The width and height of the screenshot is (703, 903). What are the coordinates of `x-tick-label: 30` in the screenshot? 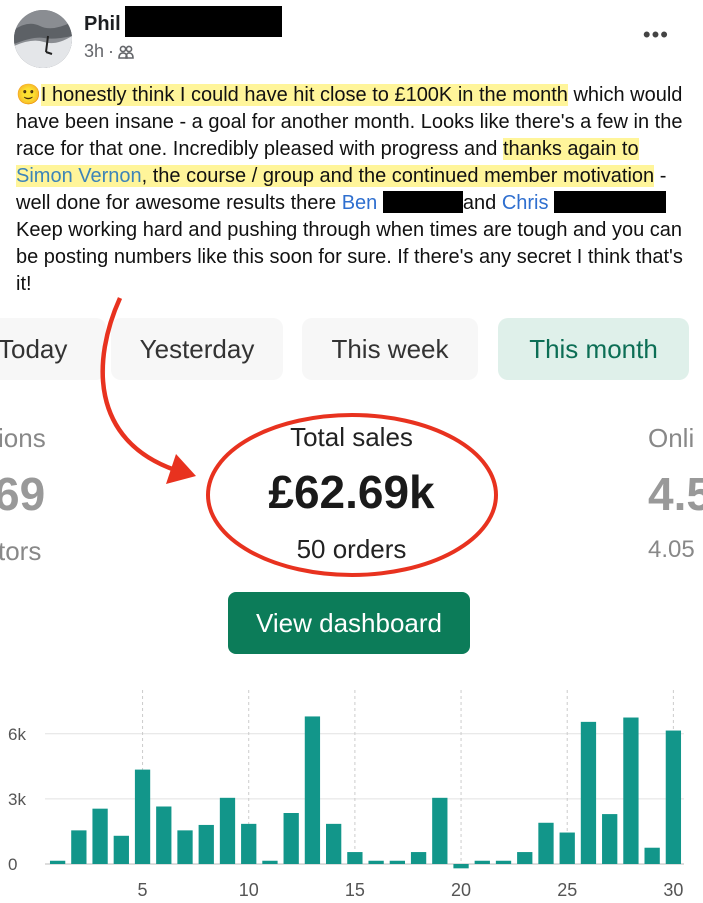 It's located at (673, 890).